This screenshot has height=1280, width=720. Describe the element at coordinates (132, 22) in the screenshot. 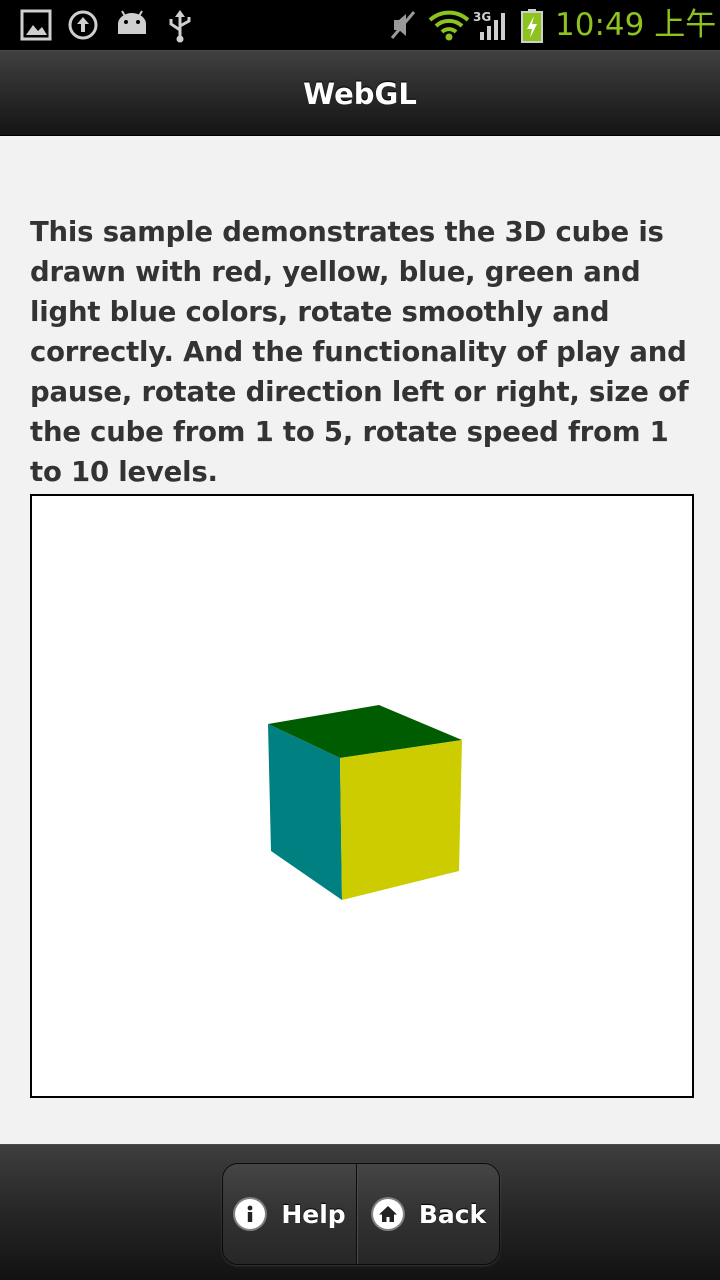

I see `android-debug-icon` at that location.